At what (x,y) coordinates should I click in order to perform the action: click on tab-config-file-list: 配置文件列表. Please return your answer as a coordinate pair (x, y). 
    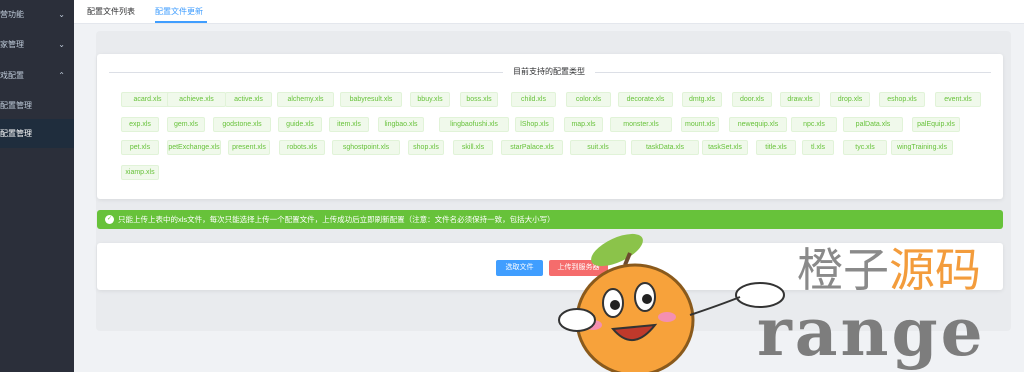
    Looking at the image, I should click on (111, 12).